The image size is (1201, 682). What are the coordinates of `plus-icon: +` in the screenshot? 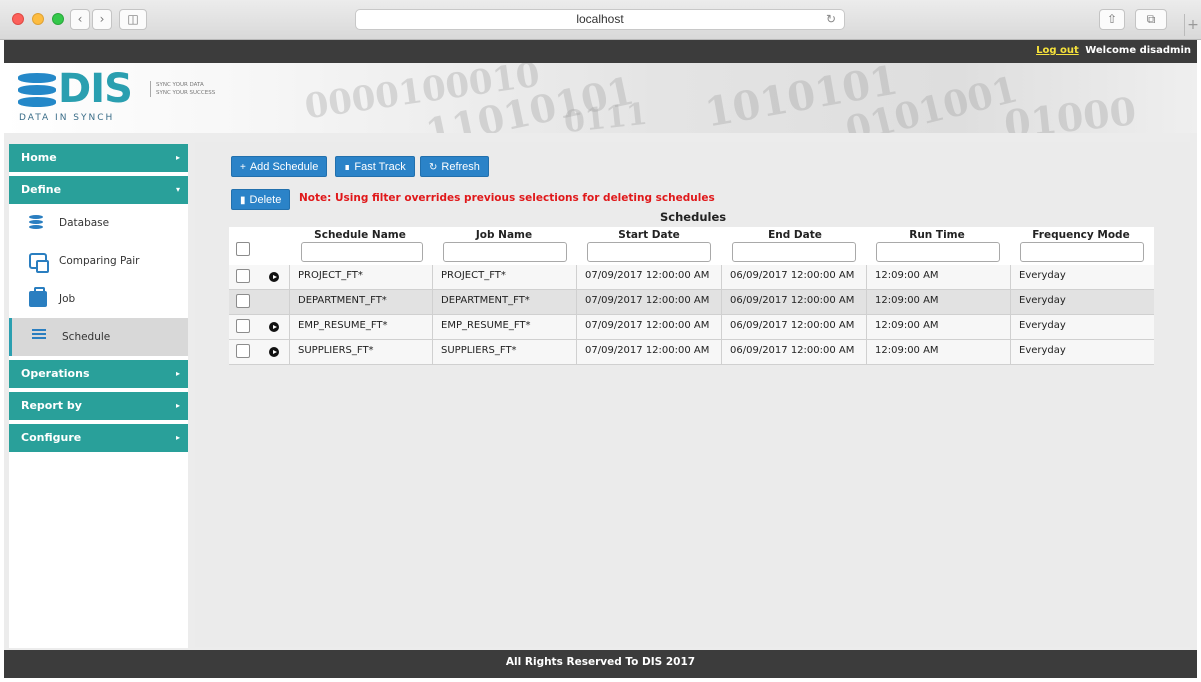 It's located at (243, 167).